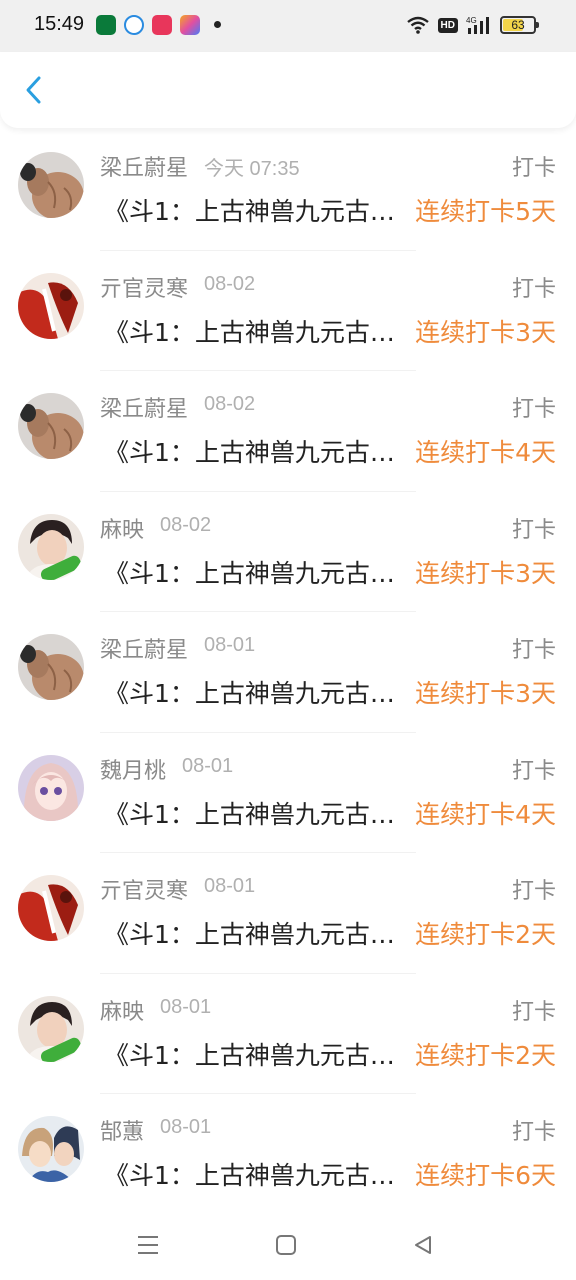  Describe the element at coordinates (471, 20) in the screenshot. I see `signal-label: 4G` at that location.